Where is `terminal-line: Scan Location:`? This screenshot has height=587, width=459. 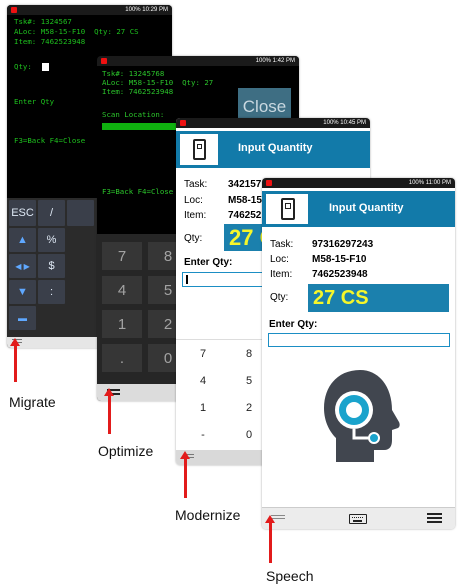 terminal-line: Scan Location: is located at coordinates (133, 114).